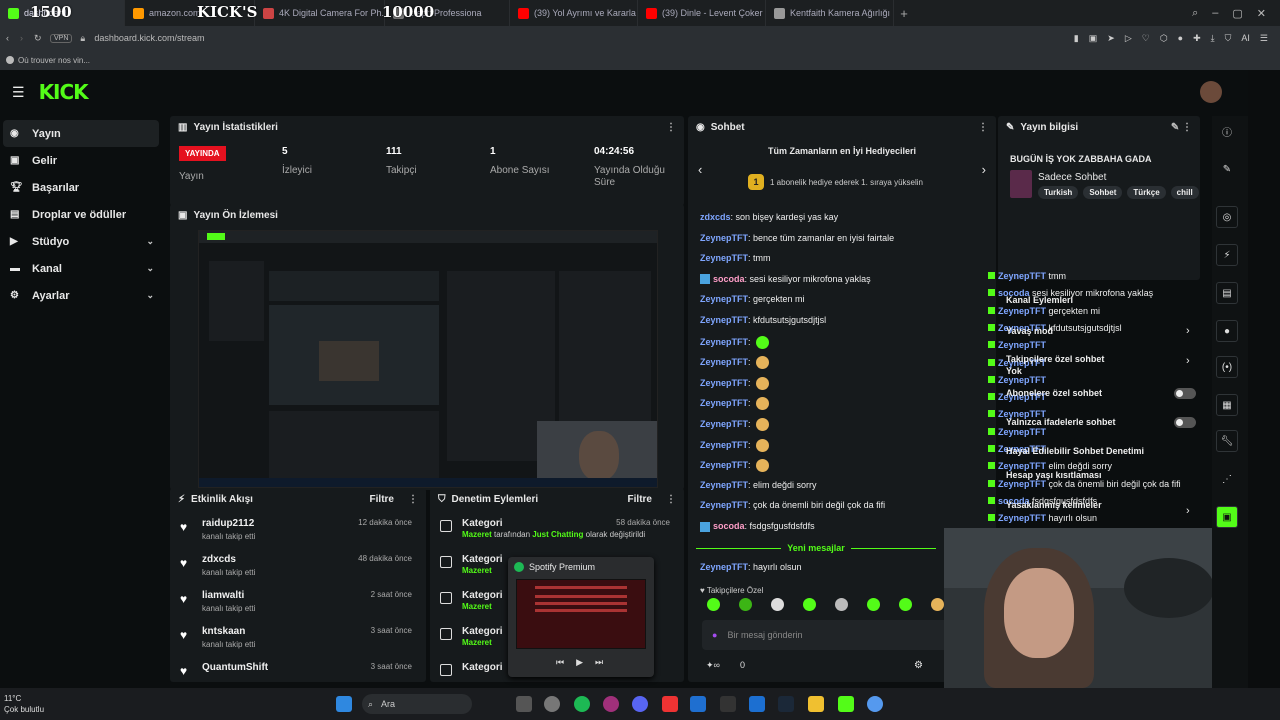  What do you see at coordinates (574, 13) in the screenshot?
I see `tab-youtube-1: (39) Yol Ayrımı ve Kararla` at bounding box center [574, 13].